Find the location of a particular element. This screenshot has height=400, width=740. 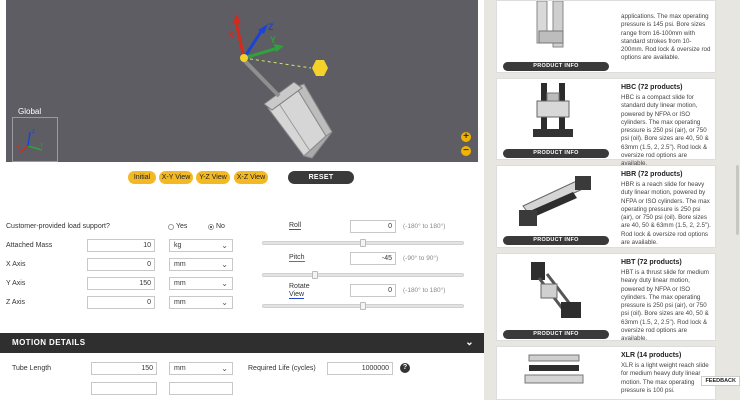

svg-text: Y is located at coordinates (273, 40).